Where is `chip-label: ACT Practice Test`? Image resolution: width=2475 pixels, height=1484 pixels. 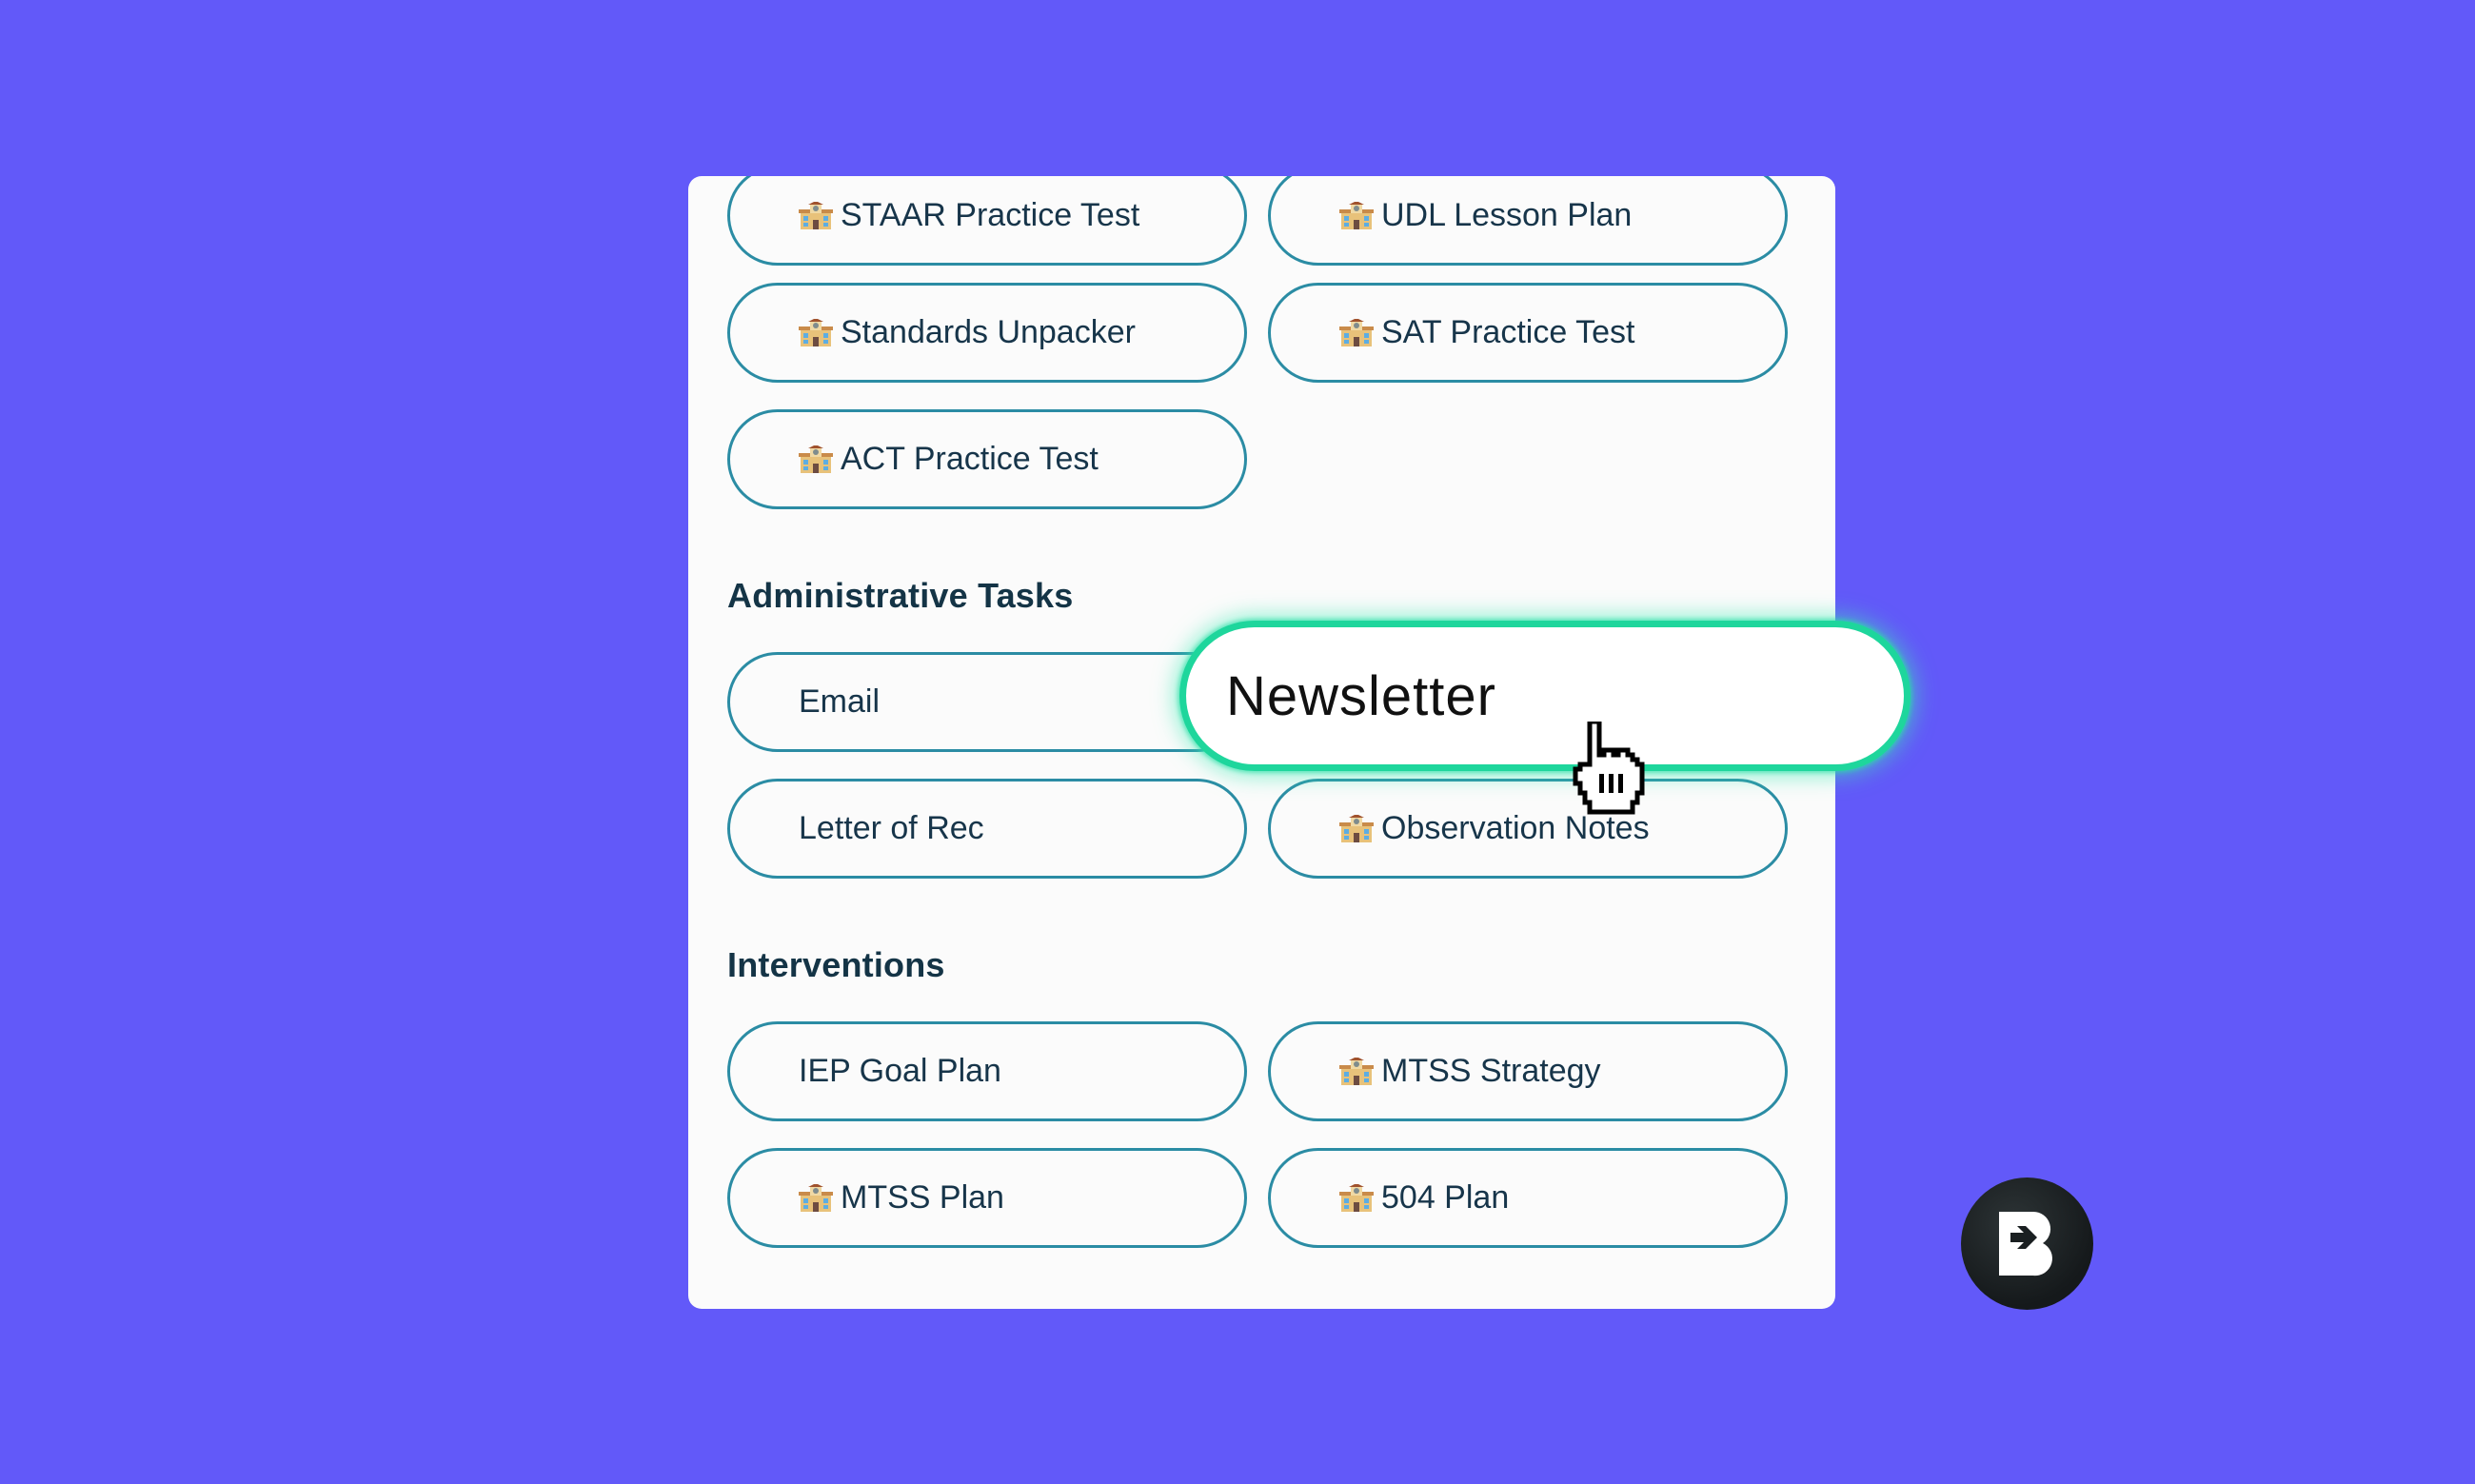
chip-label: ACT Practice Test is located at coordinates (970, 459).